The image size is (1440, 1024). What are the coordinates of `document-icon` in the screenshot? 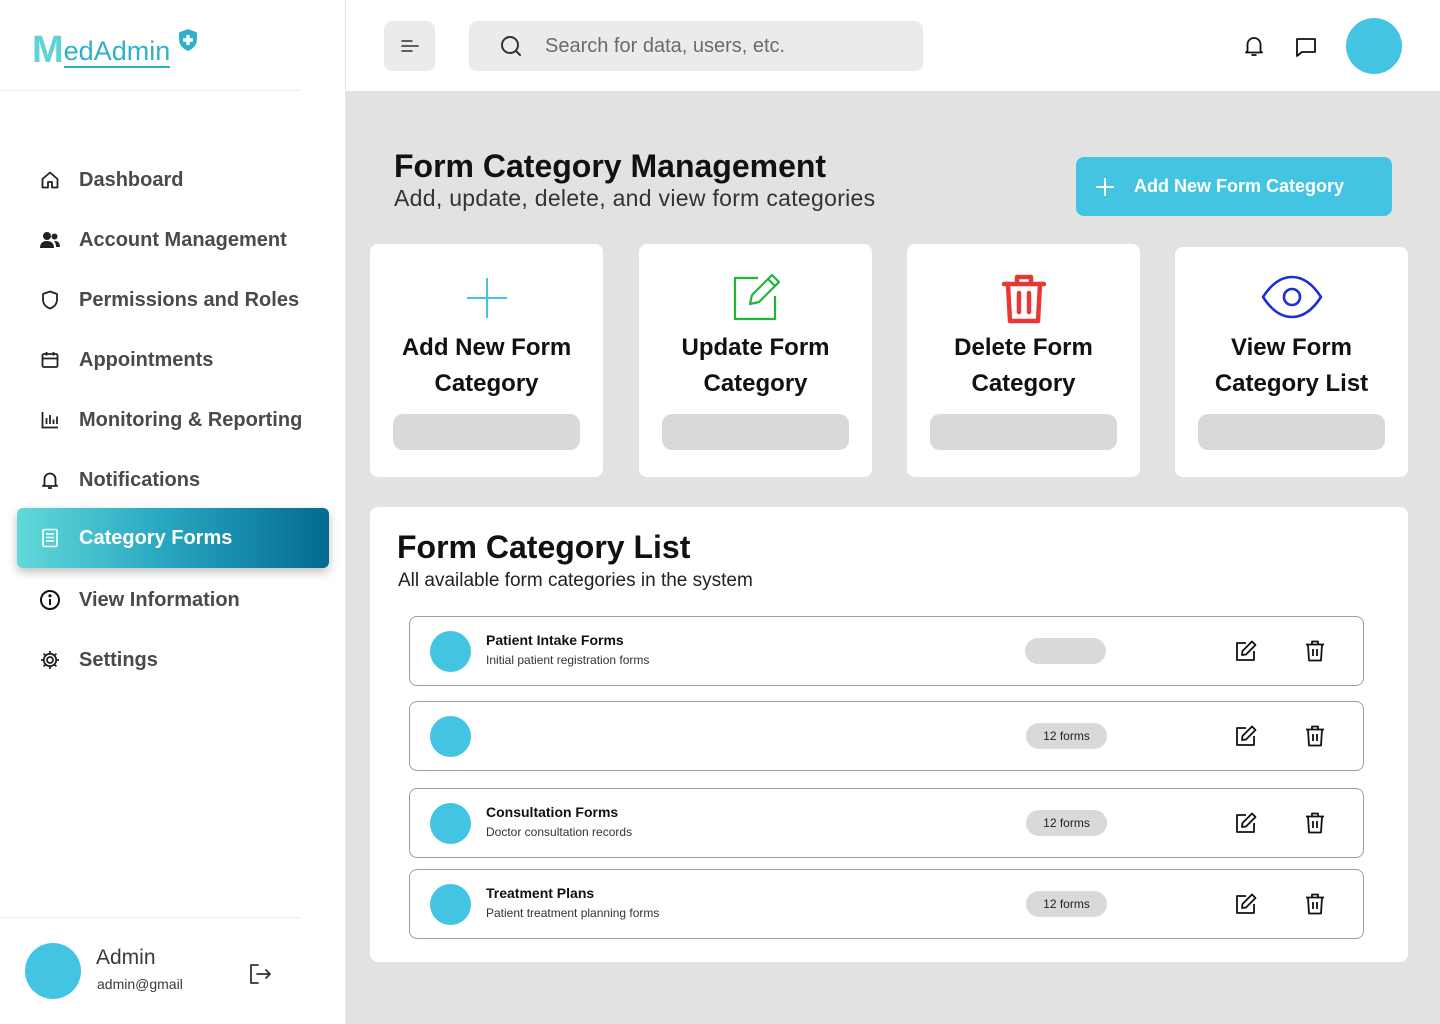 It's located at (50, 538).